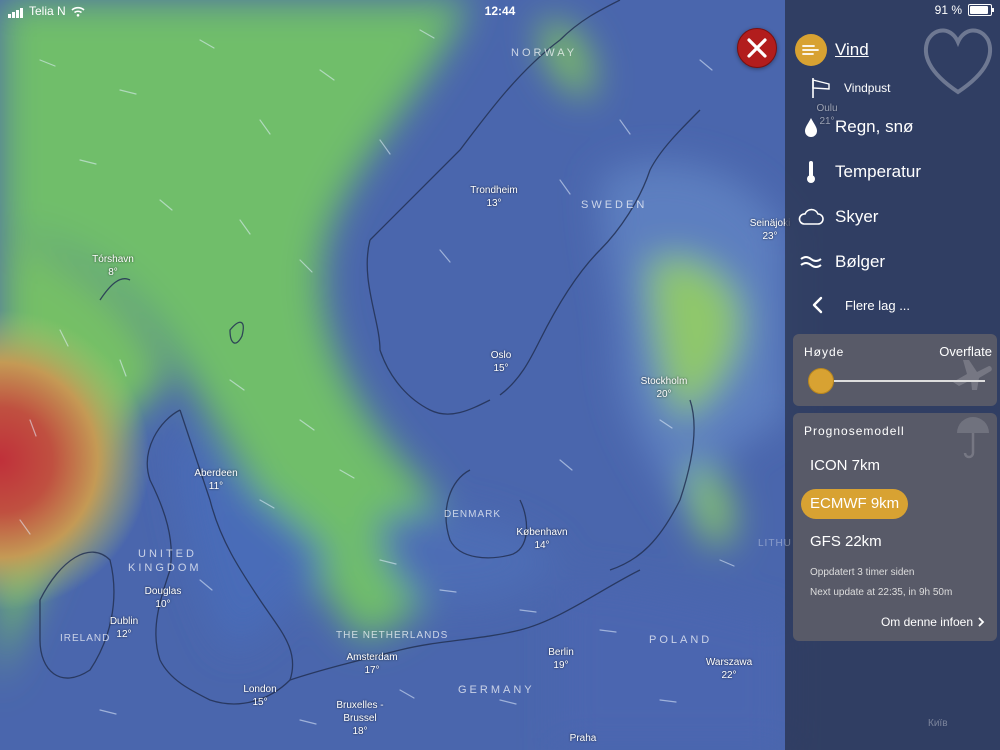  Describe the element at coordinates (811, 262) in the screenshot. I see `waves-icon` at that location.